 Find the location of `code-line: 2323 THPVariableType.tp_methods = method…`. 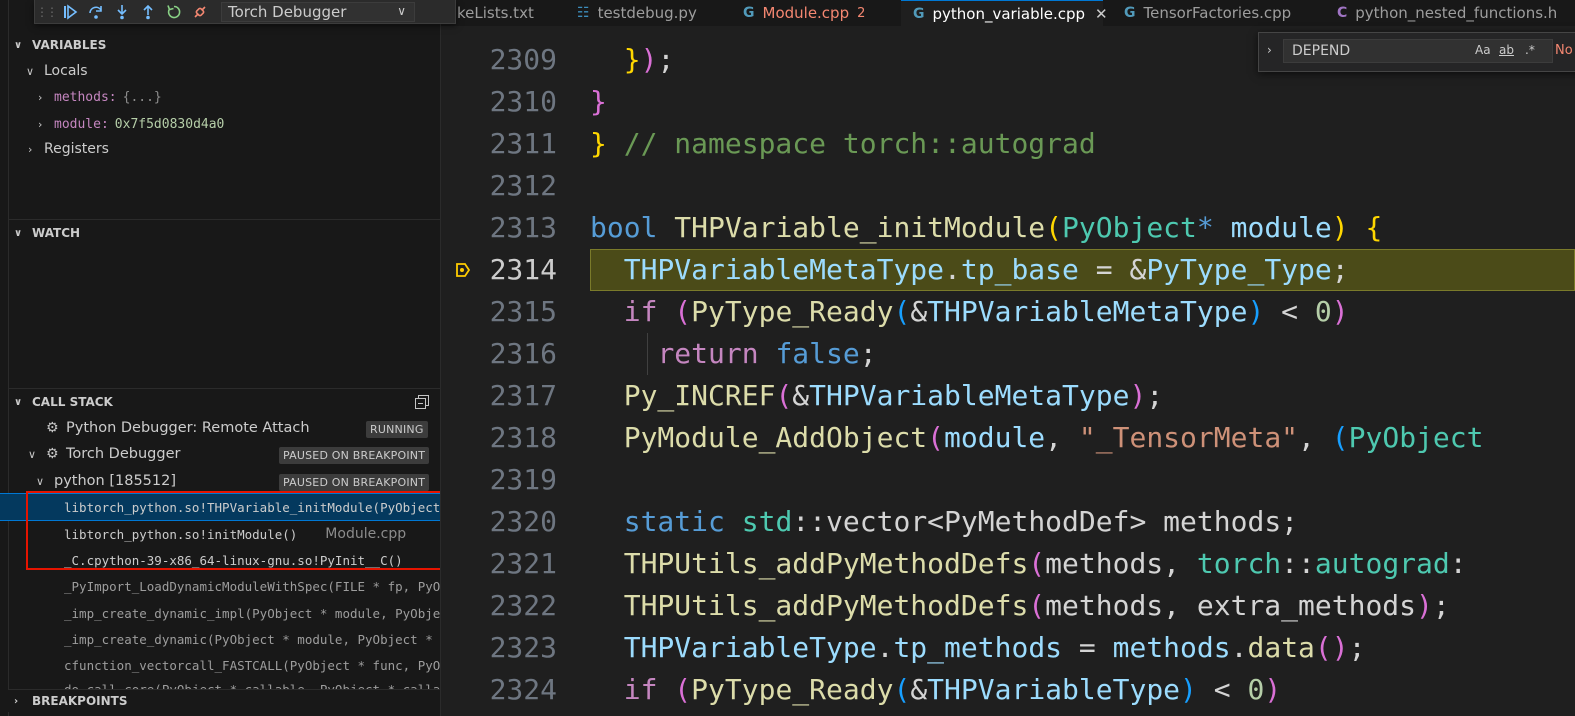

code-line: 2323 THPVariableType.tp_methods = method… is located at coordinates (1008, 648).